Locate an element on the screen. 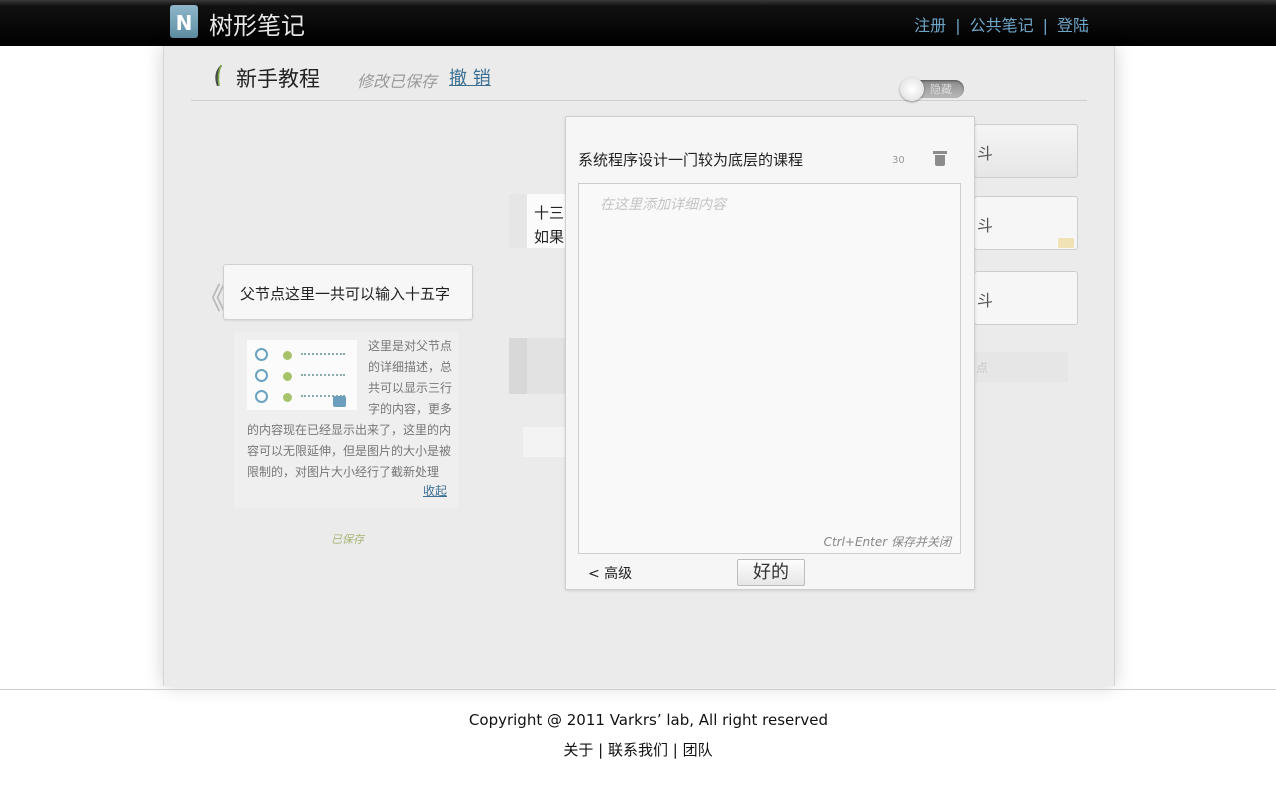 The height and width of the screenshot is (800, 1276). visibility-toggle: 隐藏 is located at coordinates (932, 89).